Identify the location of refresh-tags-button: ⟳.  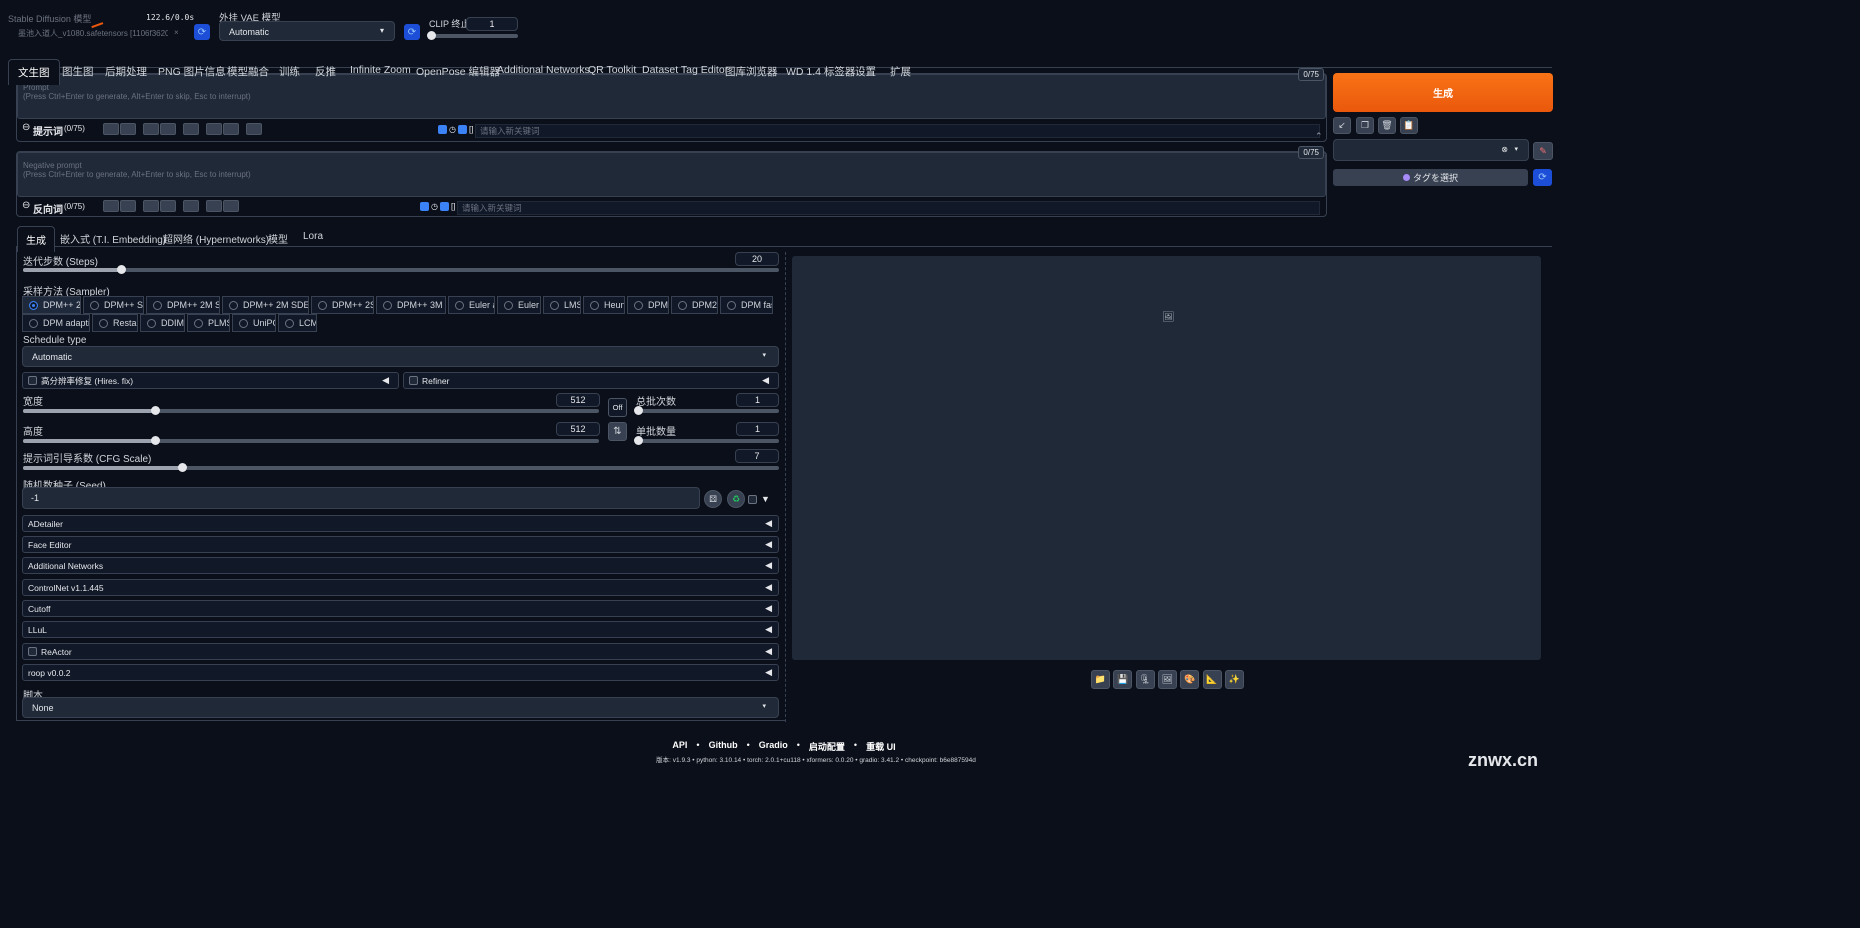
(1542, 177).